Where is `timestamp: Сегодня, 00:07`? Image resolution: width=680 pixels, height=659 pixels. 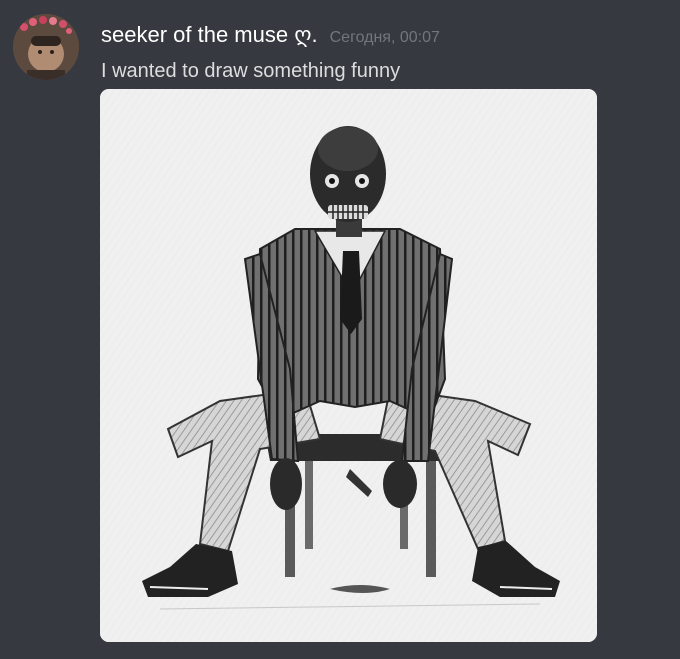 timestamp: Сегодня, 00:07 is located at coordinates (384, 37).